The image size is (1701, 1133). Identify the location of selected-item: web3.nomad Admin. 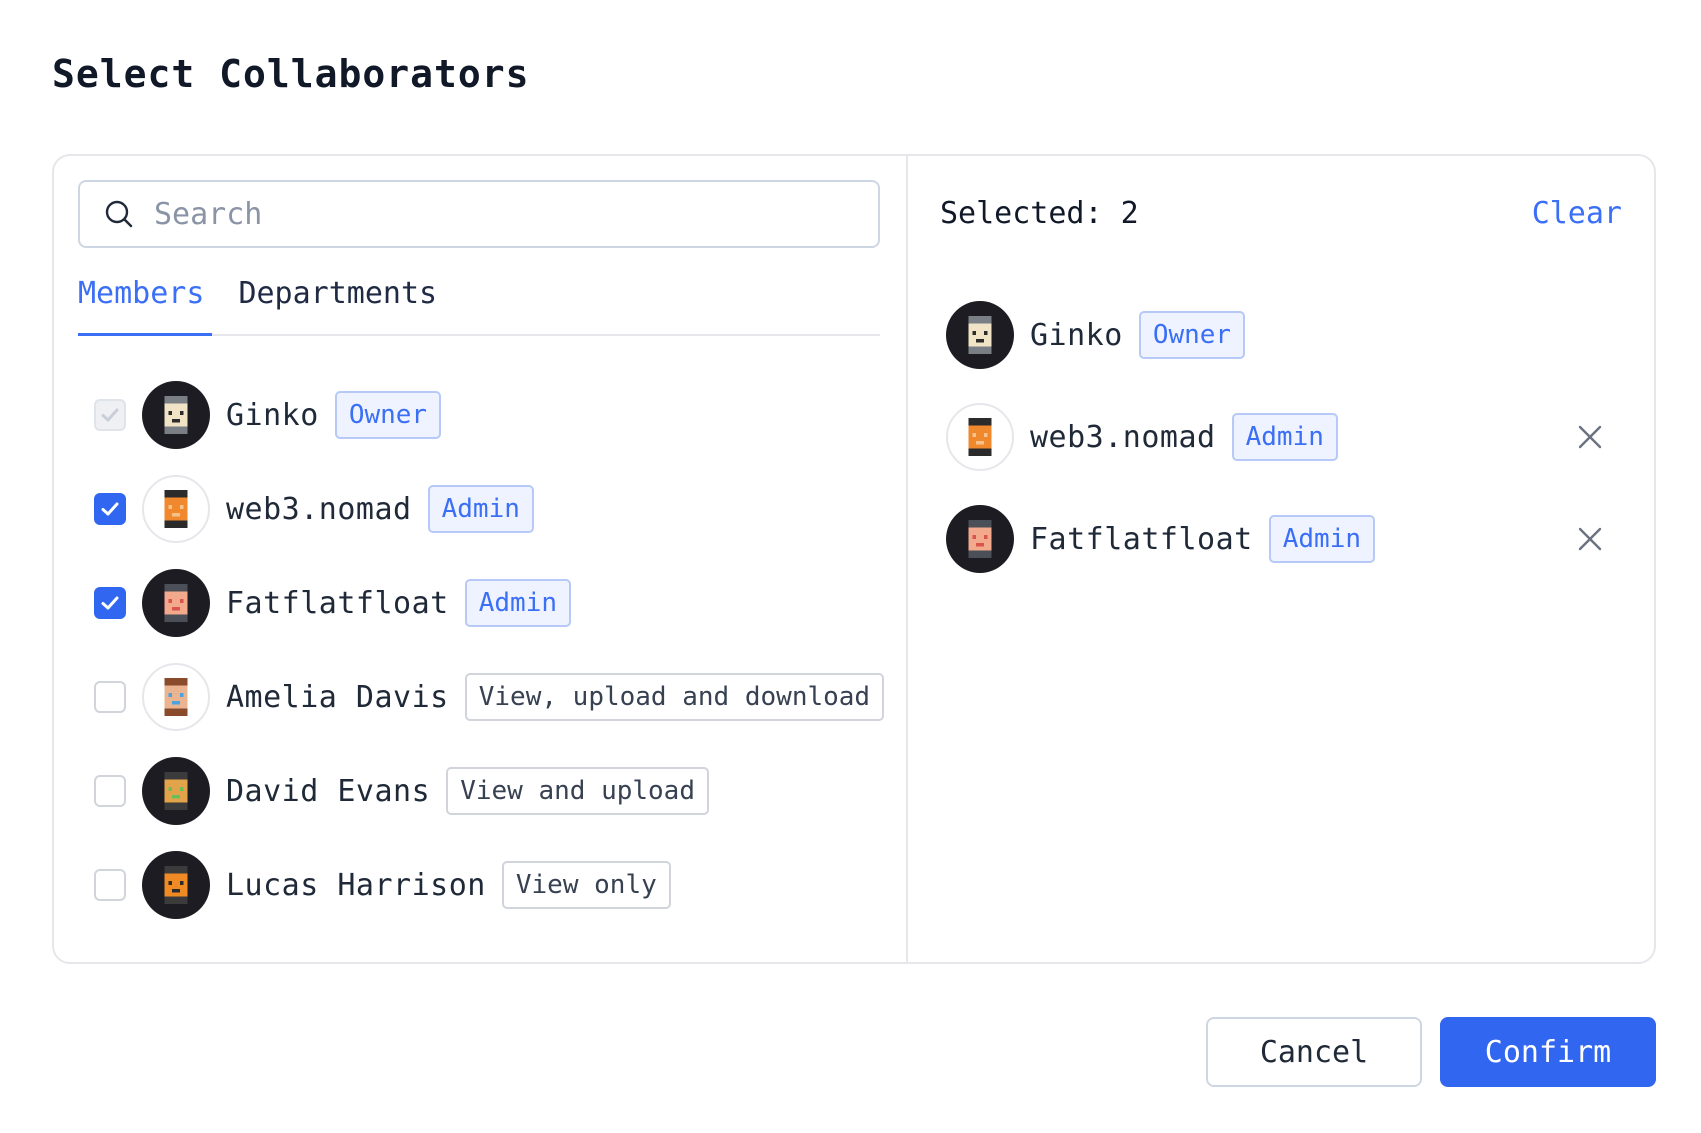
(1280, 437).